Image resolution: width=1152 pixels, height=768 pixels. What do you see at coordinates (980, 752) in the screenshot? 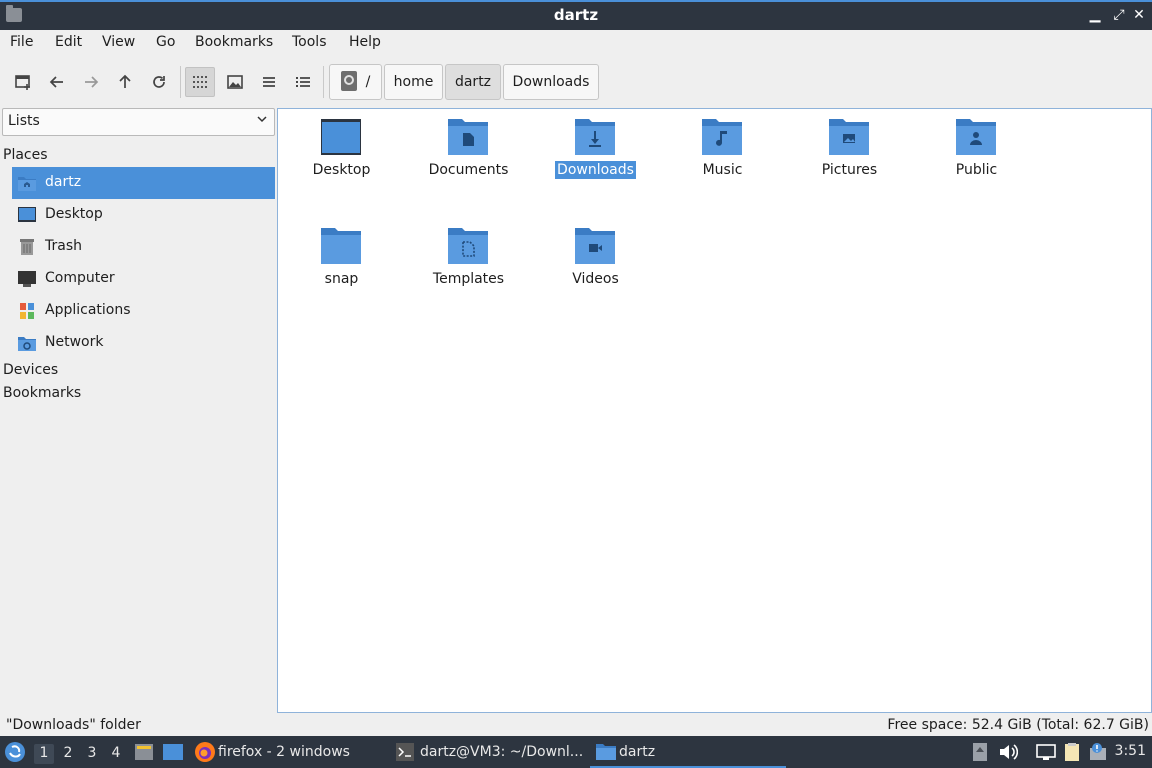
I see `keyboard-layout-icon` at bounding box center [980, 752].